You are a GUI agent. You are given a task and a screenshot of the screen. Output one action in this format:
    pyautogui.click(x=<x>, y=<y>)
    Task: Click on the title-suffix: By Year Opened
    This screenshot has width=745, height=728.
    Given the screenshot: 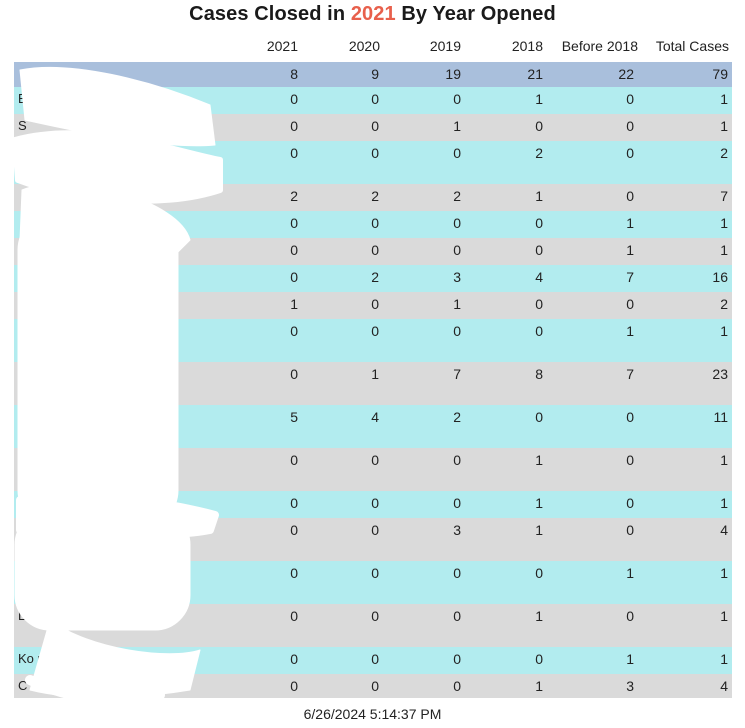 What is the action you would take?
    pyautogui.click(x=475, y=14)
    